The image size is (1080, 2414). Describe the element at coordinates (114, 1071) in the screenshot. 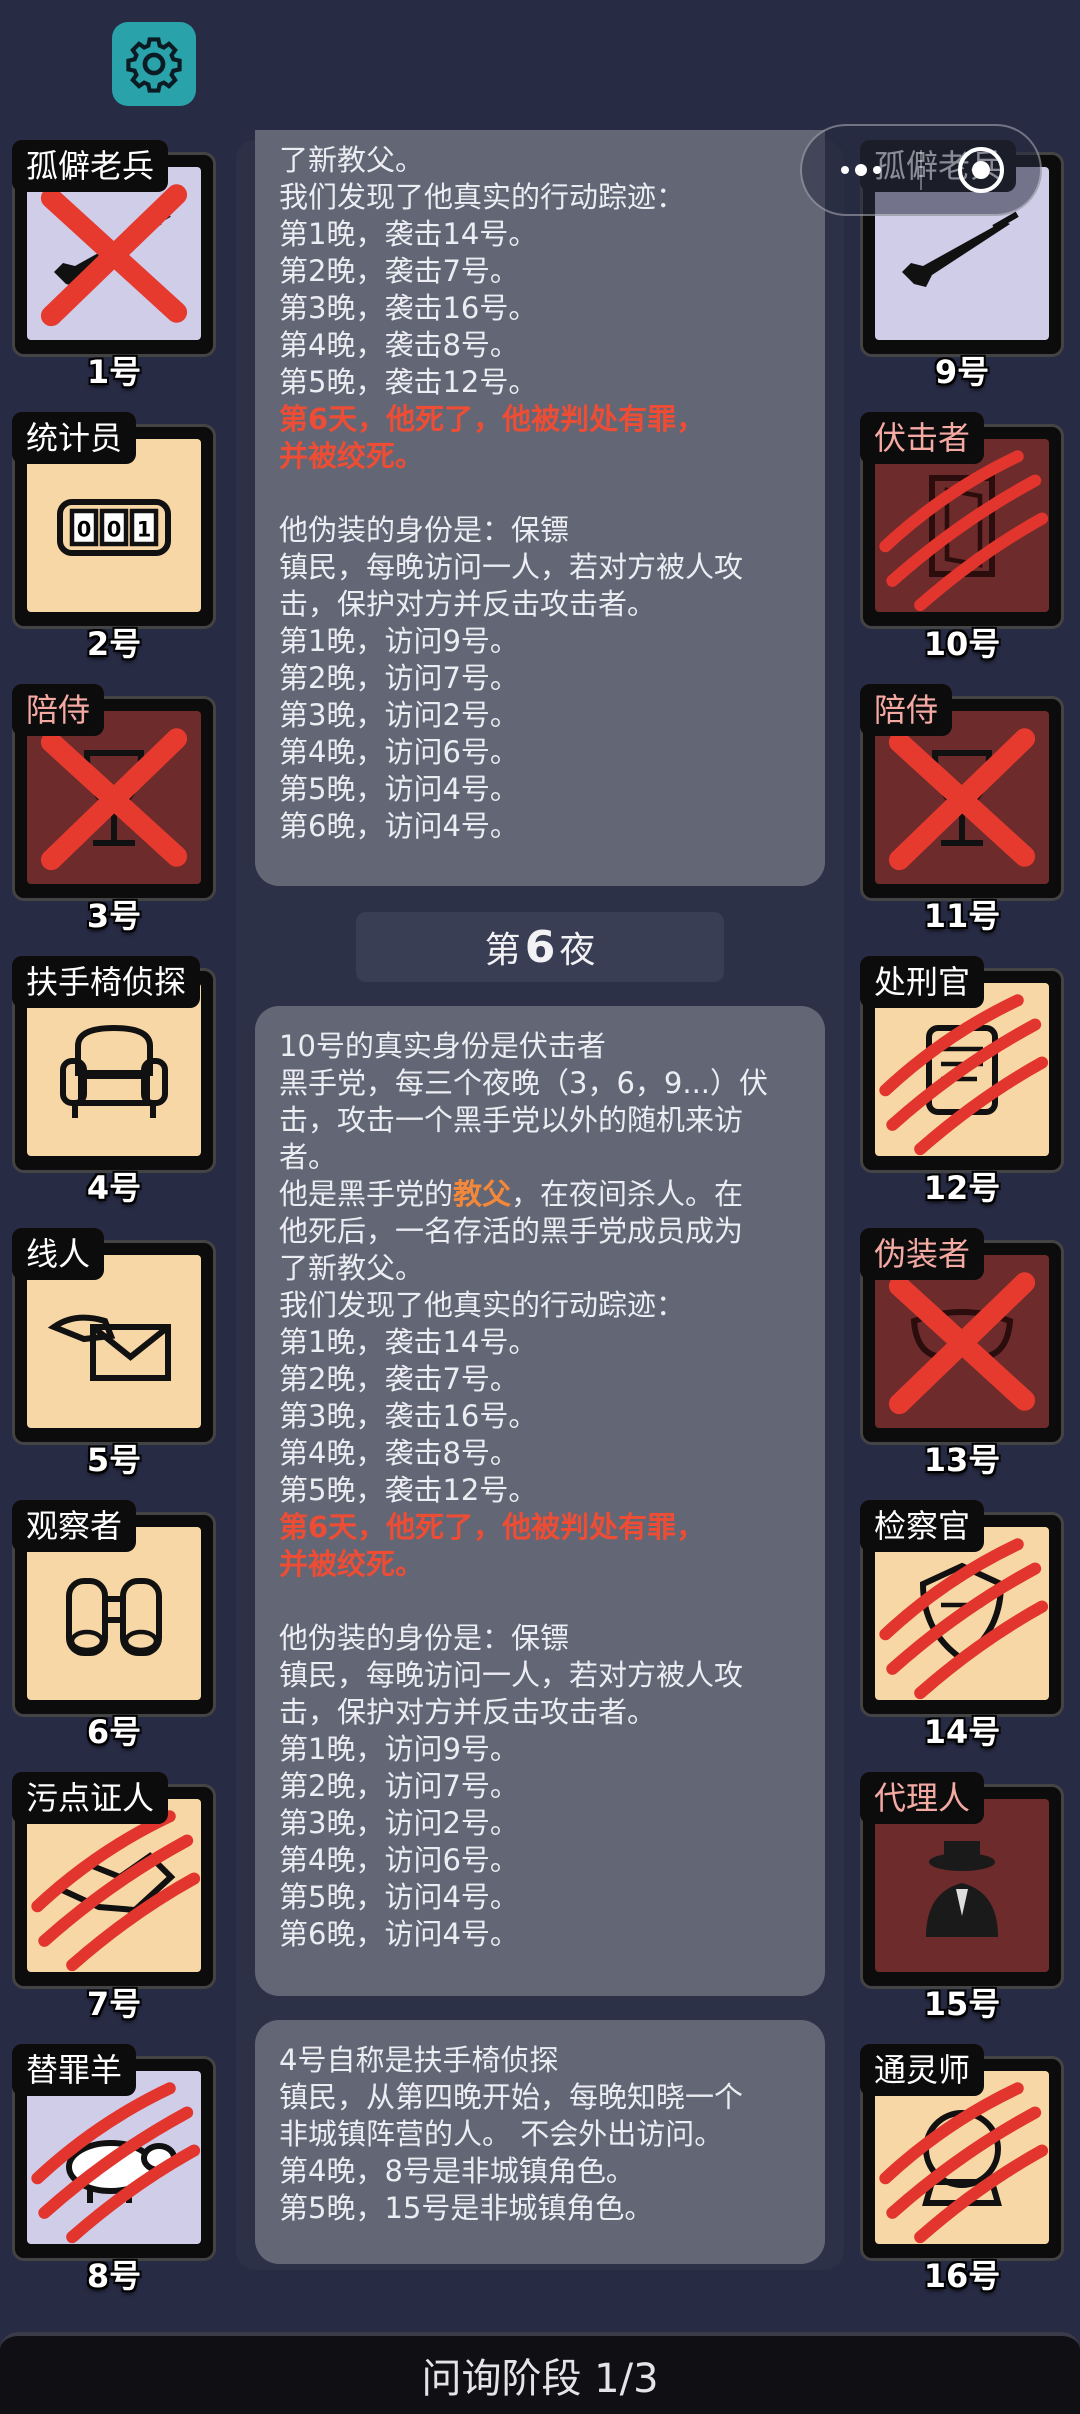

I see `armchair-icon` at that location.